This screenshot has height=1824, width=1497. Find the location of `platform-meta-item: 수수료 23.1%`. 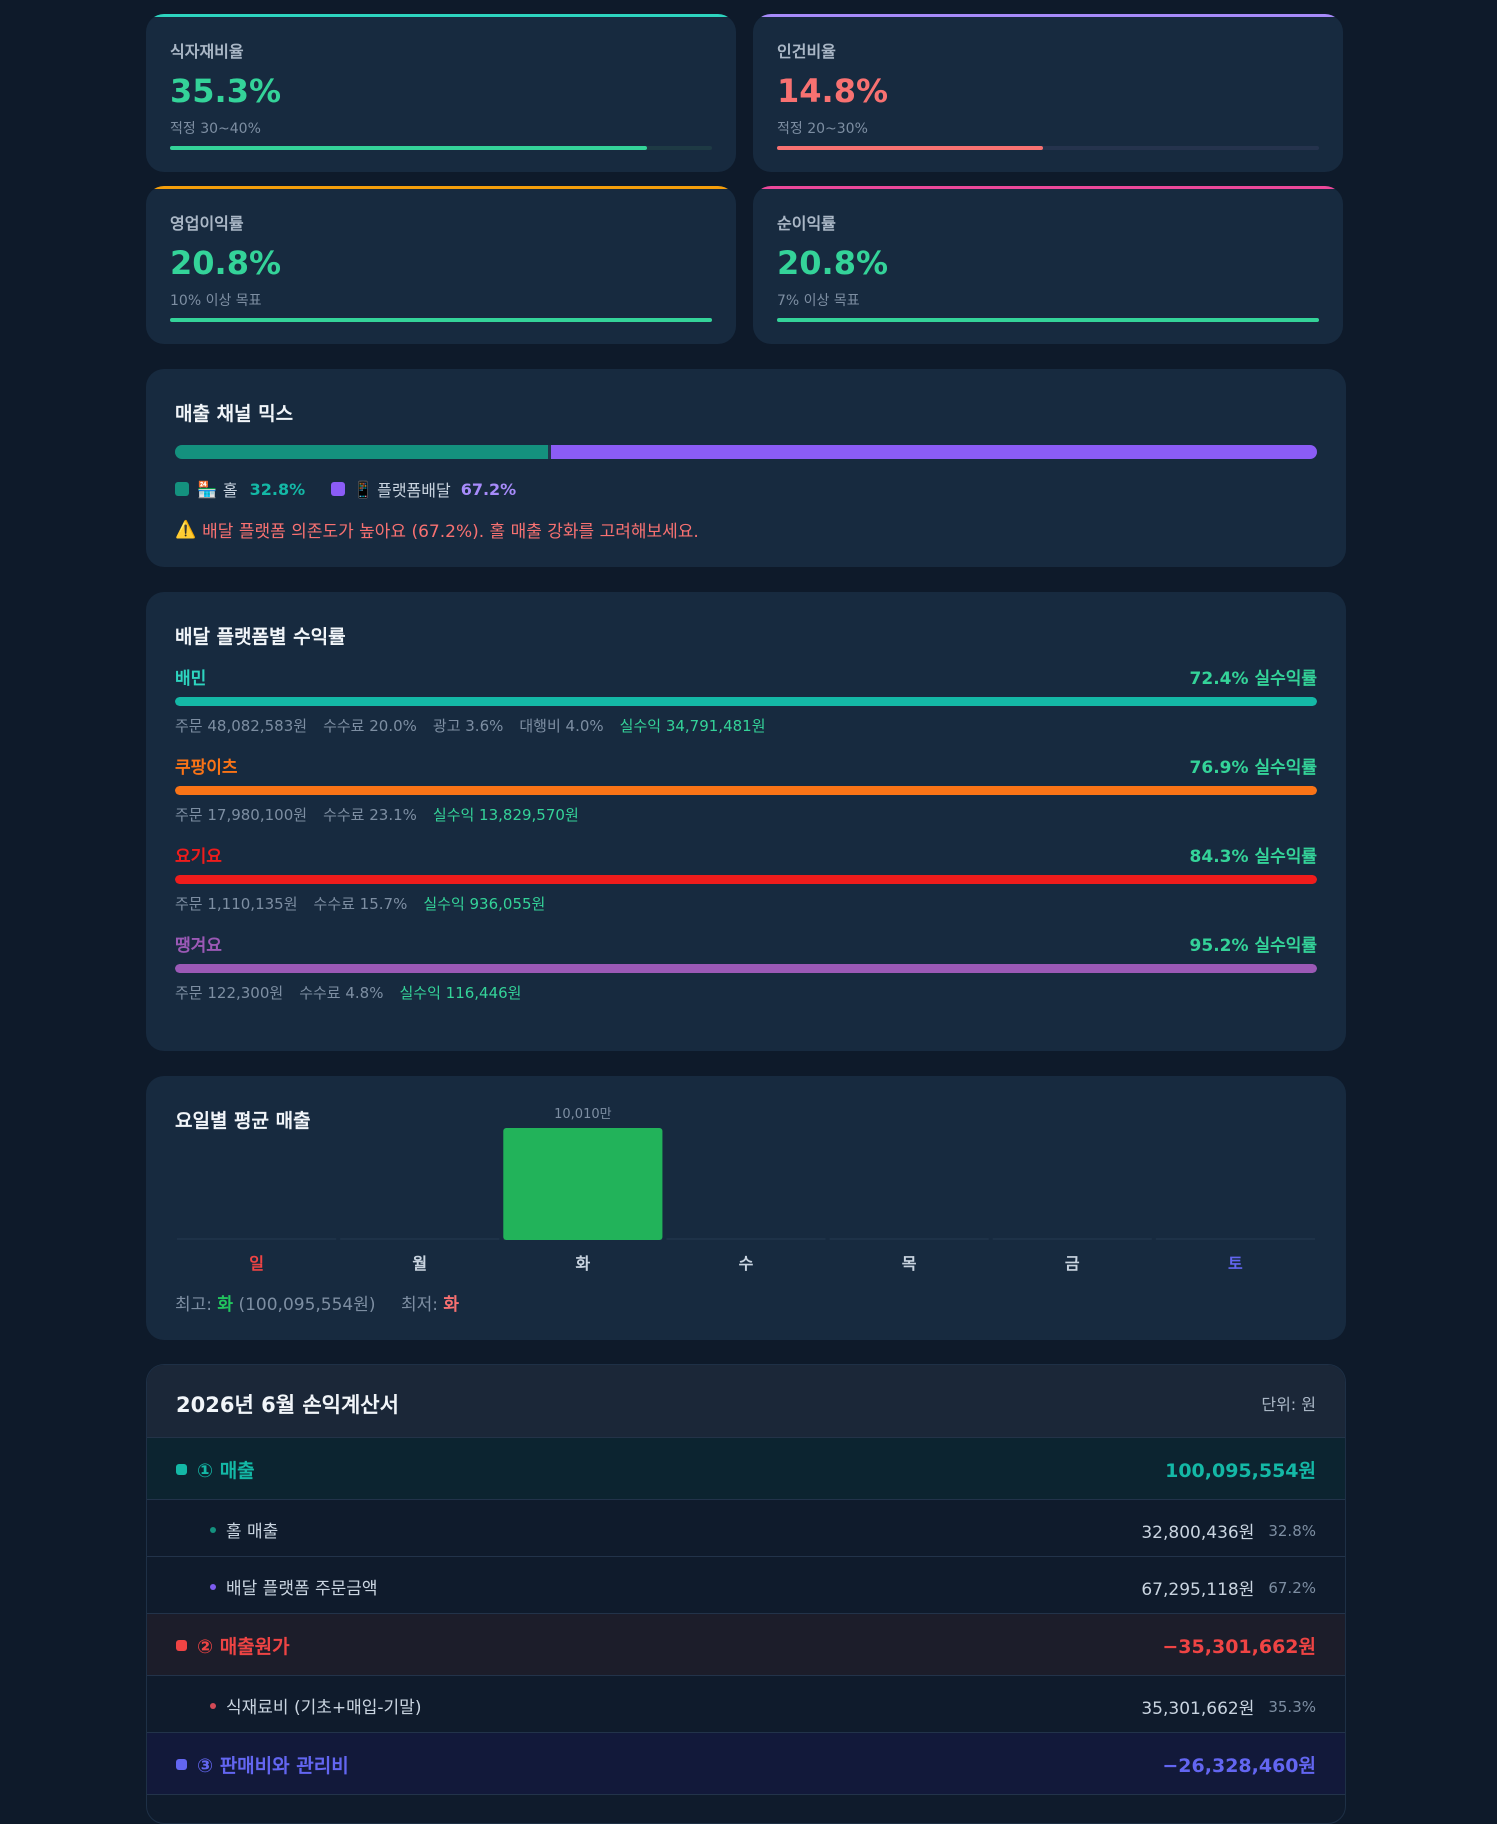

platform-meta-item: 수수료 23.1% is located at coordinates (370, 815).